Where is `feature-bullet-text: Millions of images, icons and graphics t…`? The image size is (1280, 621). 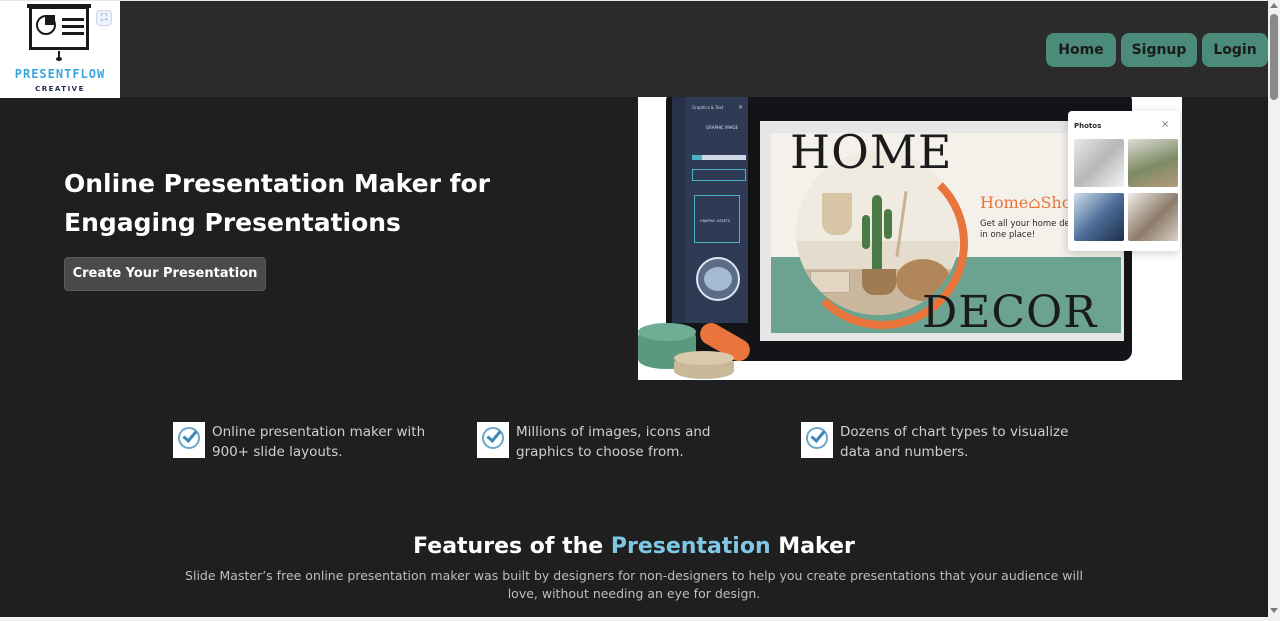 feature-bullet-text: Millions of images, icons and graphics t… is located at coordinates (613, 442).